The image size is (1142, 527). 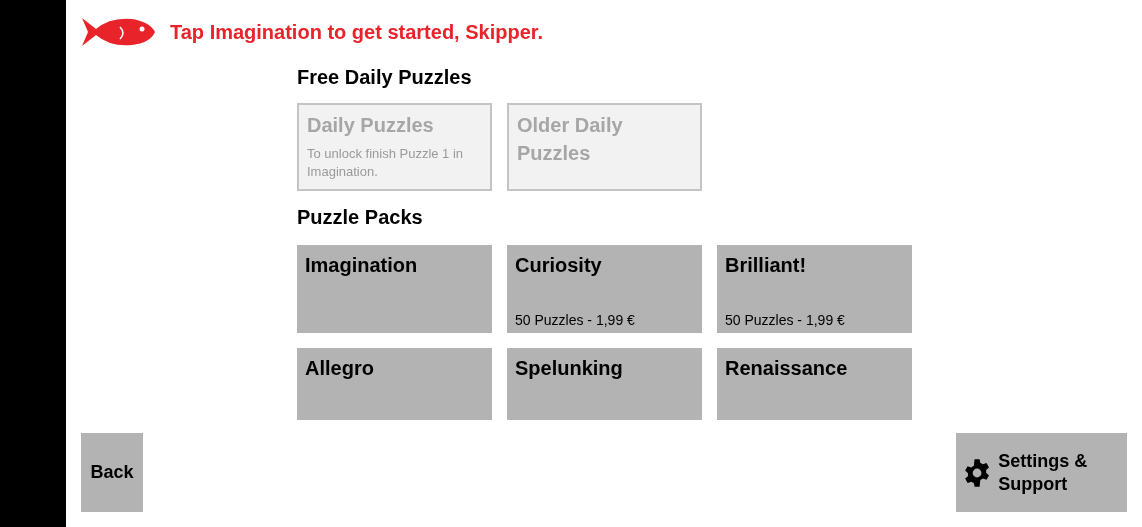 I want to click on header-message: Tap Imagination to get started, Skipper., so click(x=357, y=32).